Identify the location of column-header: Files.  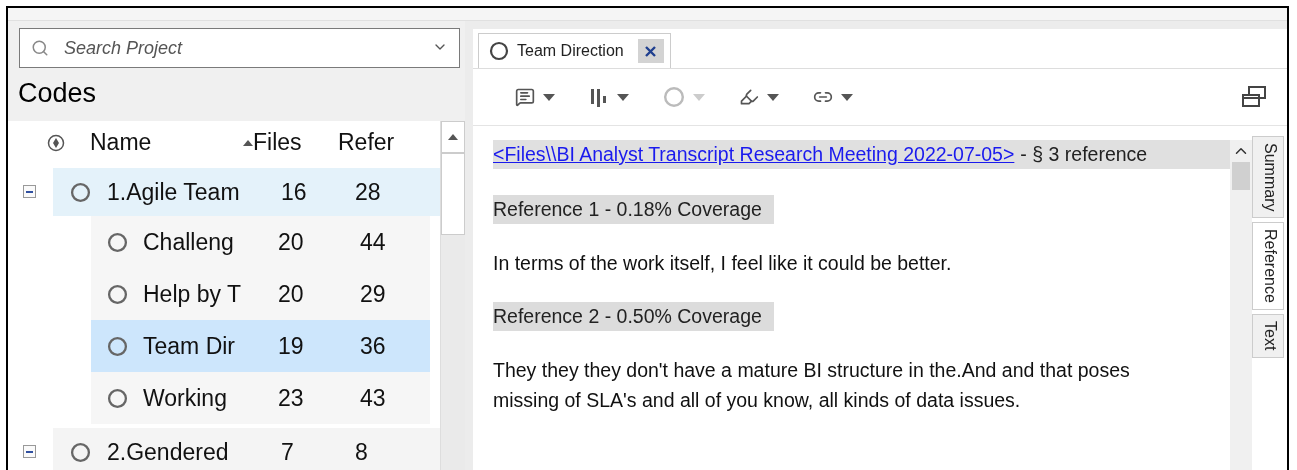
(277, 142).